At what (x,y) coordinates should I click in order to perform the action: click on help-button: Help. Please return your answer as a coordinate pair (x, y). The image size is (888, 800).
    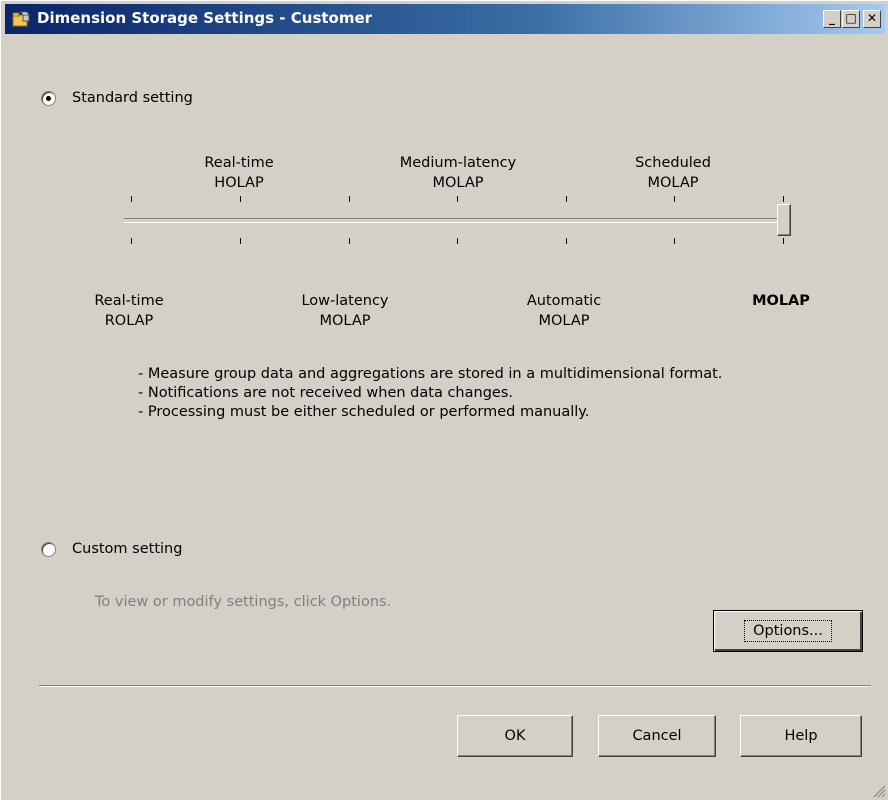
    Looking at the image, I should click on (801, 736).